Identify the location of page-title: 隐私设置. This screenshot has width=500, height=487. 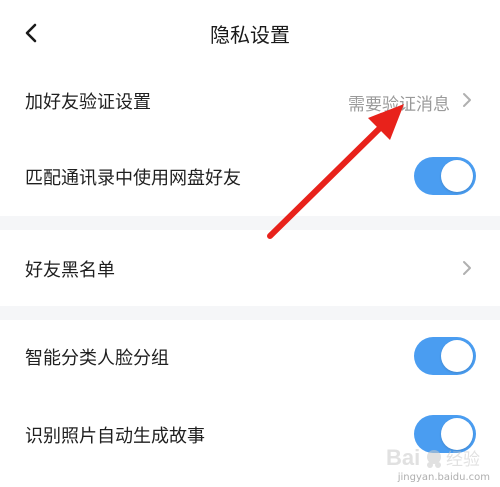
(250, 35).